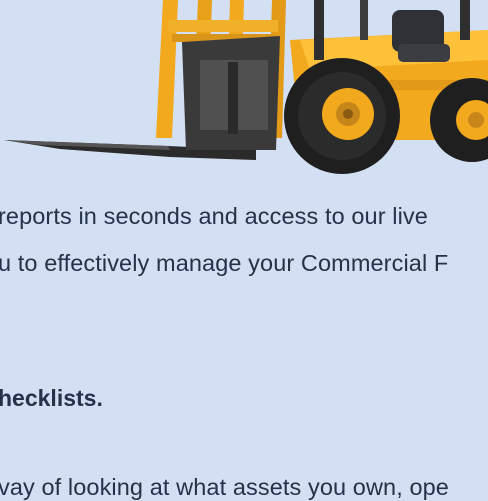  Describe the element at coordinates (51, 398) in the screenshot. I see `section-heading: hecklists.` at that location.